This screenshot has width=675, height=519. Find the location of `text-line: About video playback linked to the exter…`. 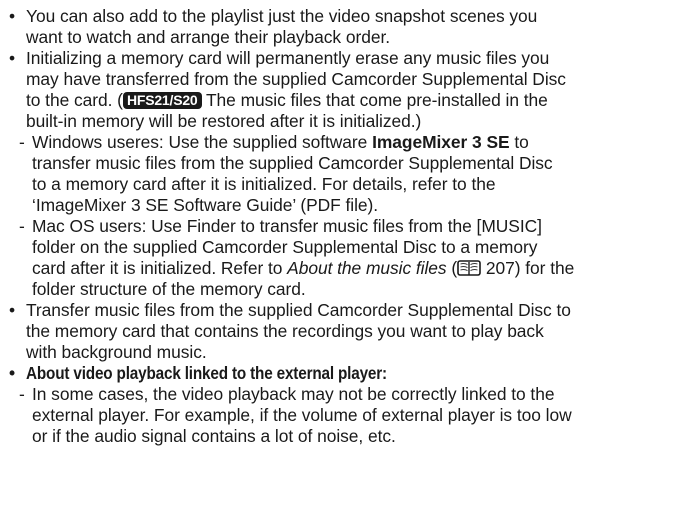

text-line: About video playback linked to the exter… is located at coordinates (346, 373).